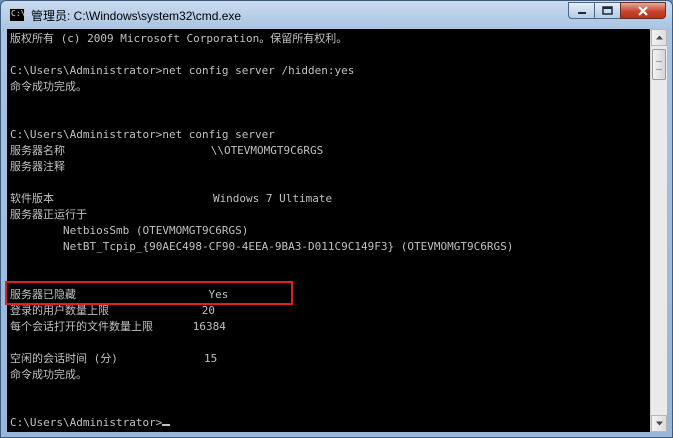  I want to click on console-line: 服务器注释, so click(37, 166).